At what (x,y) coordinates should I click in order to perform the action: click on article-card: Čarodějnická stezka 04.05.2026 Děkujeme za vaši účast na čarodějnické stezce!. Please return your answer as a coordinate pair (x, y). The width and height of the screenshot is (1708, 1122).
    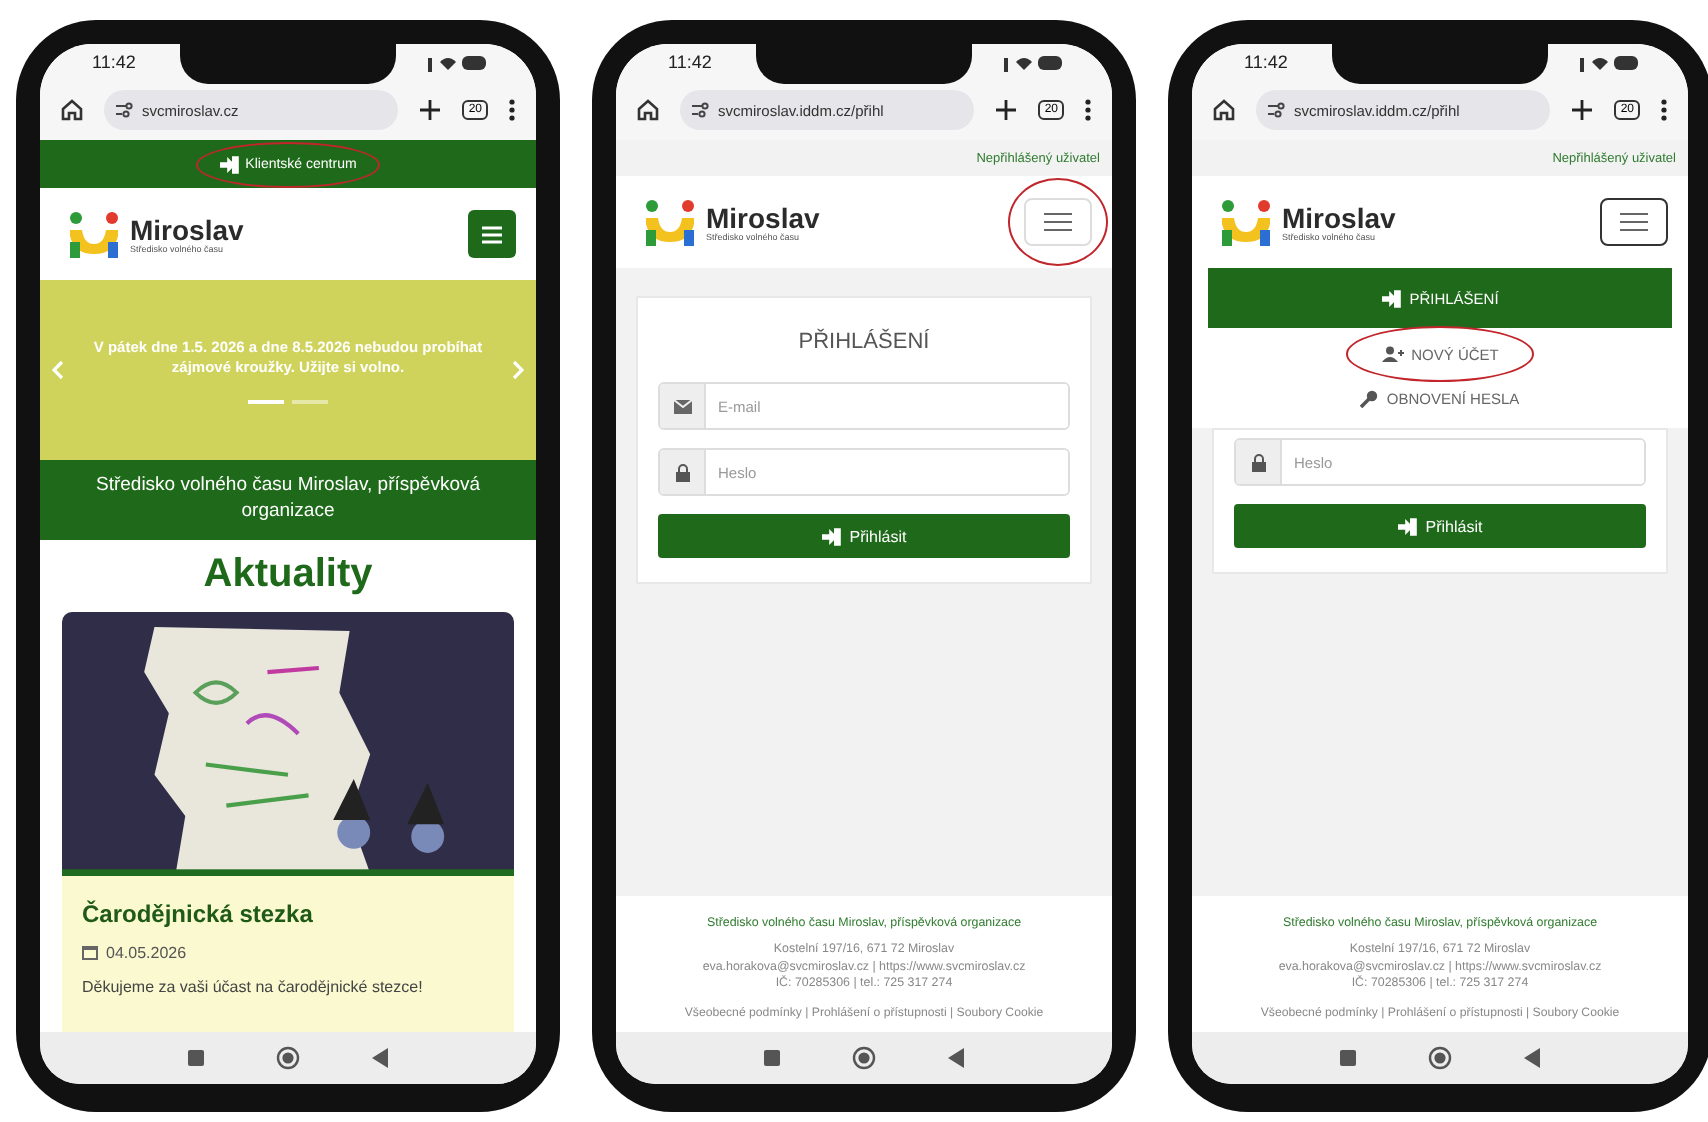
    Looking at the image, I should click on (288, 821).